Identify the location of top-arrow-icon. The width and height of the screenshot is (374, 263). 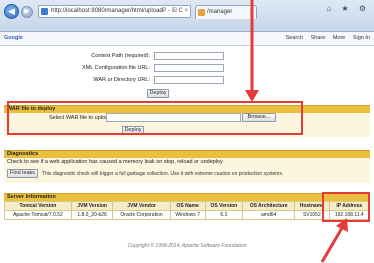
(252, 51).